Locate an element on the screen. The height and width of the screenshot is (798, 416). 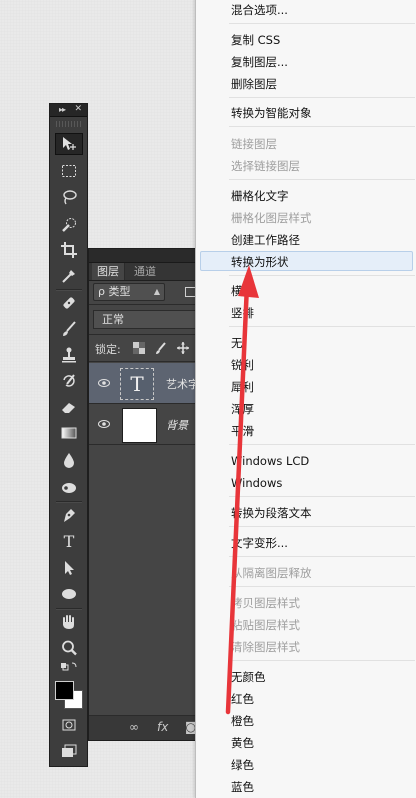
rect-marquee-icon is located at coordinates (69, 171).